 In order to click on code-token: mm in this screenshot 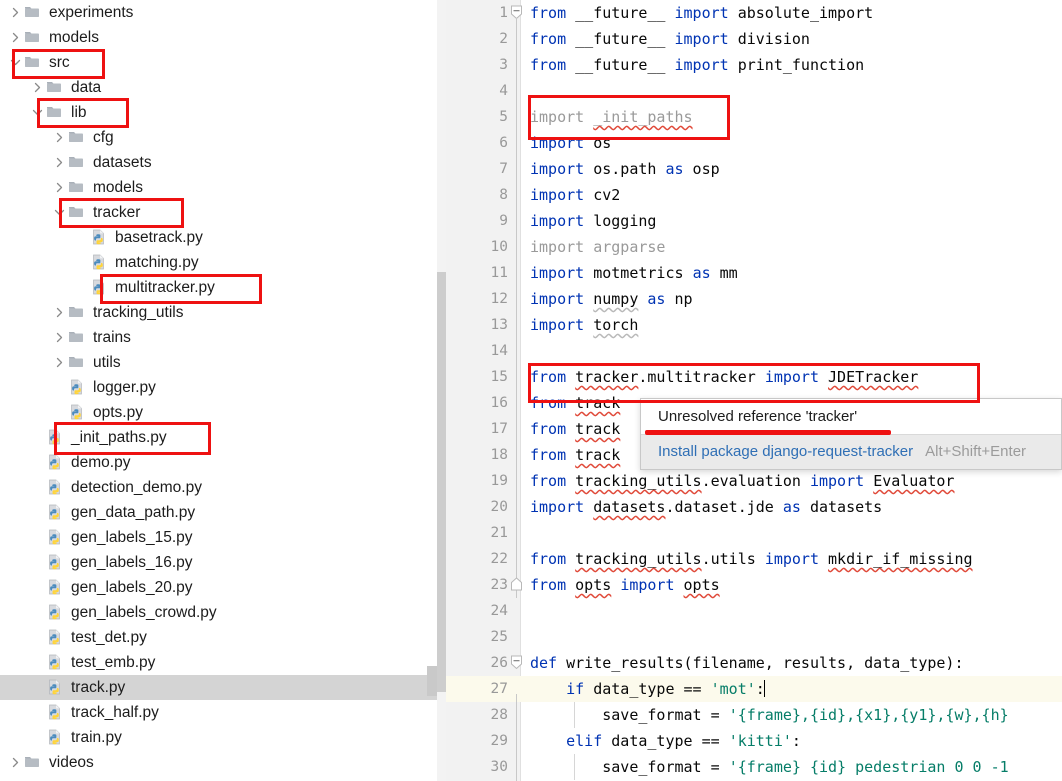, I will do `click(724, 273)`.